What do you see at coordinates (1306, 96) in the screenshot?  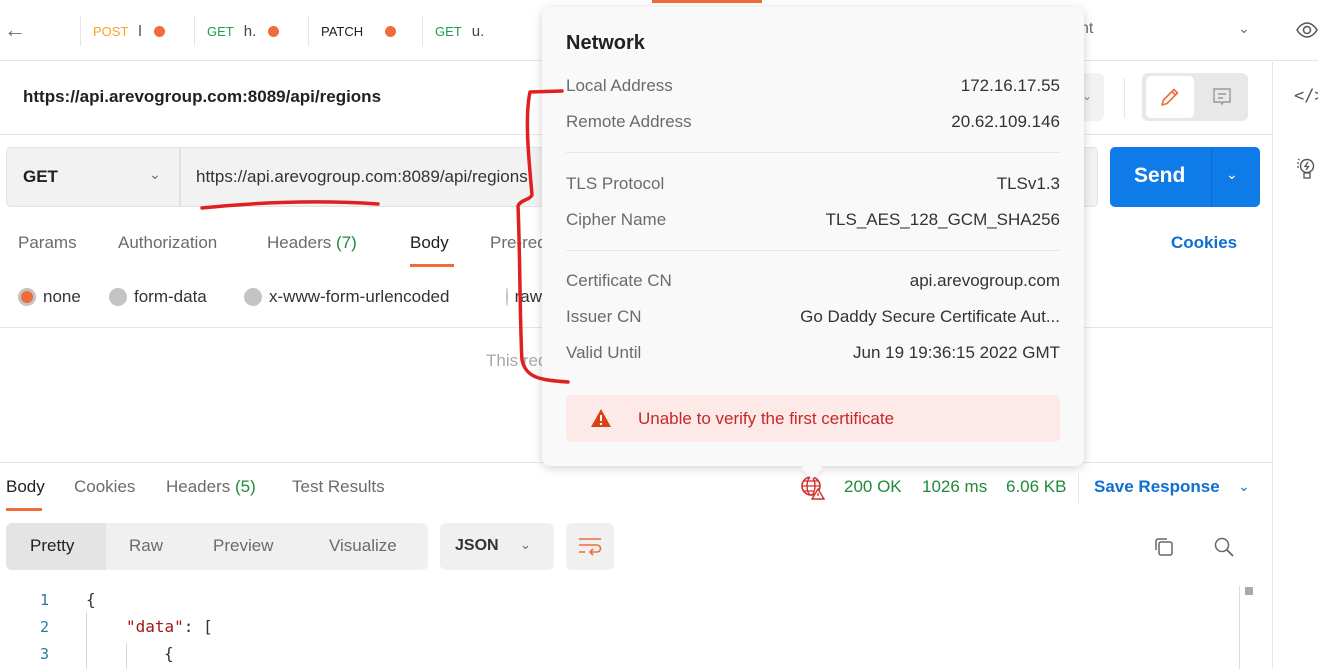 I see `code-icon: </>` at bounding box center [1306, 96].